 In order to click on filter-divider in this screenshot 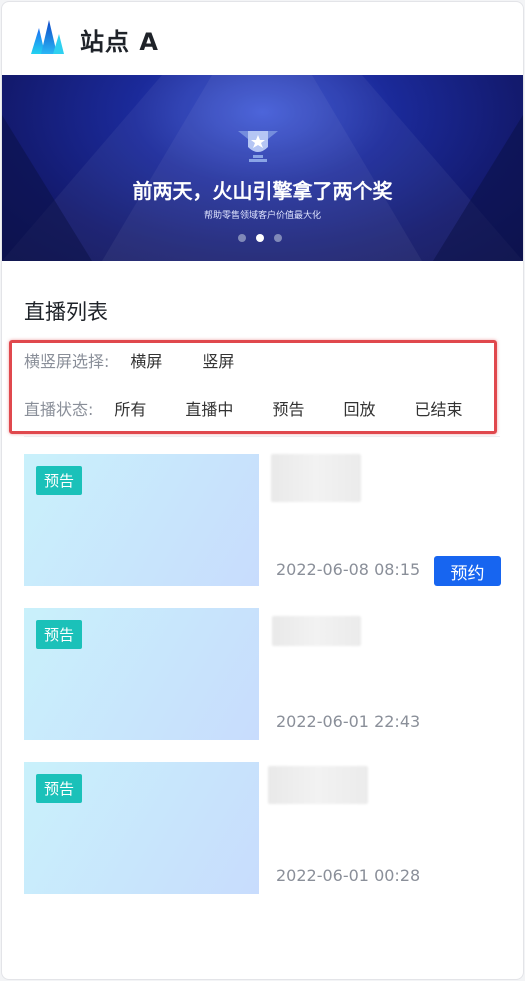, I will do `click(262, 436)`.